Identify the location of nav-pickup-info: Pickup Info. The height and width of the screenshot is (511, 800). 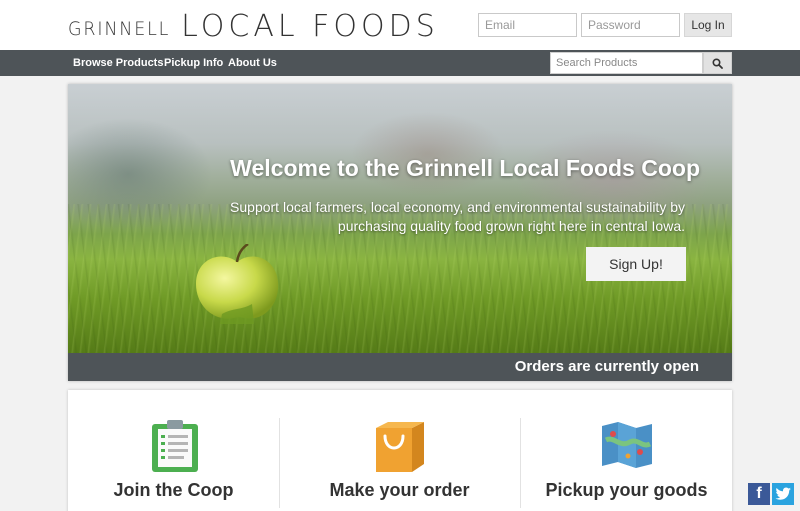
(193, 63).